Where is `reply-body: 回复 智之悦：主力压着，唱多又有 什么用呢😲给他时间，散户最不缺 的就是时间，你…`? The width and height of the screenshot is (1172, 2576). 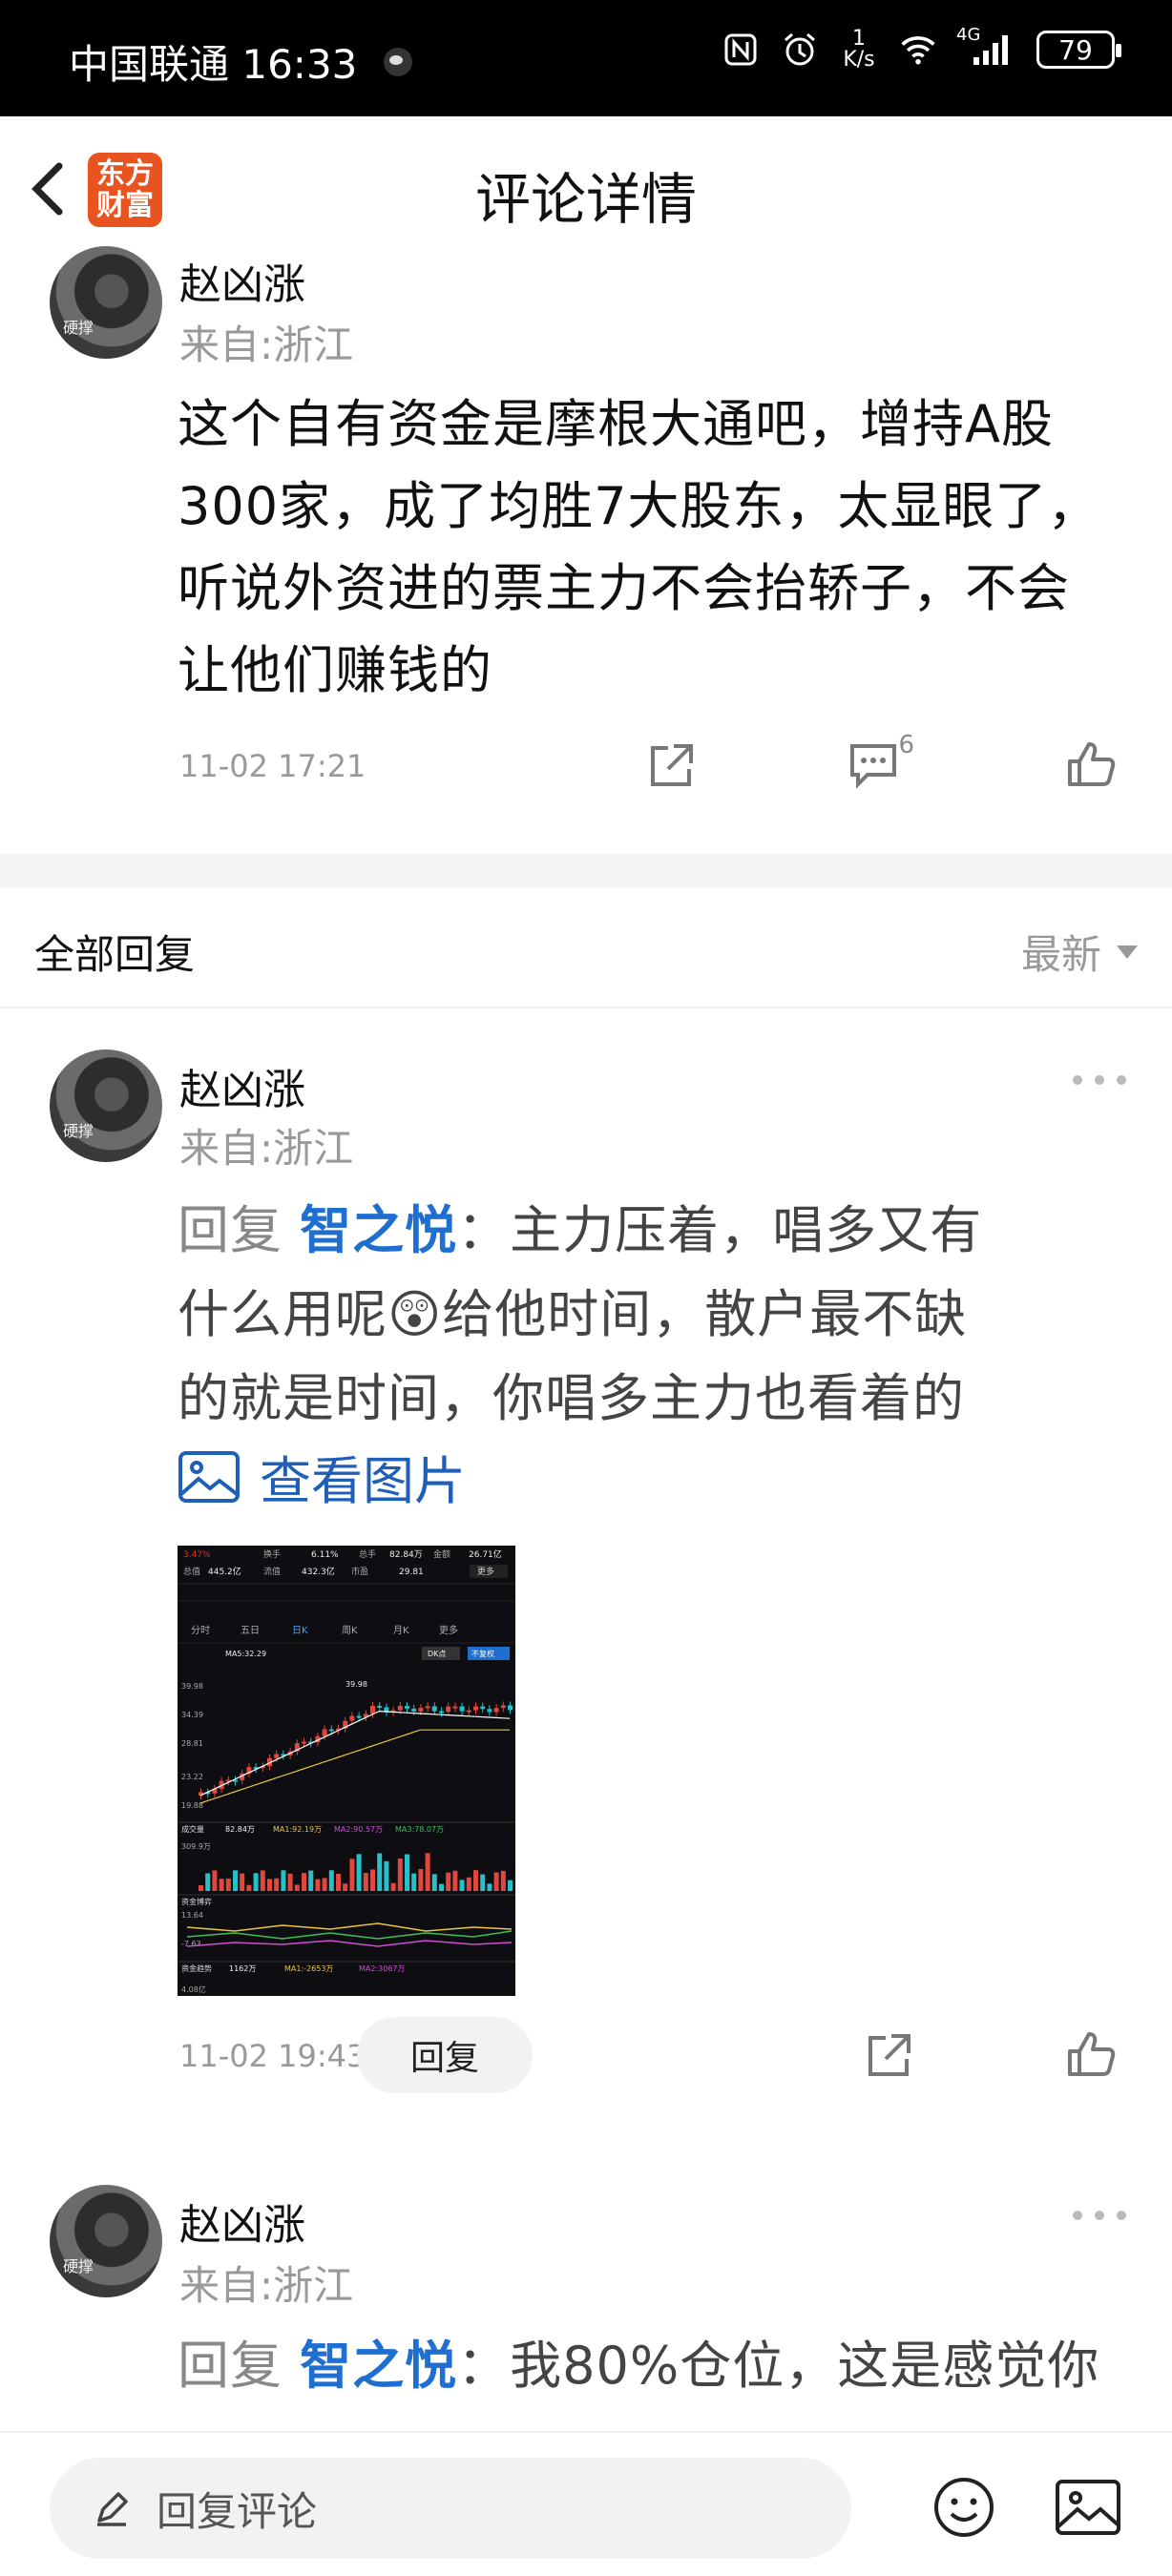
reply-body: 回复 智之悦：主力压着，唱多又有 什么用呢😲给他时间，散户最不缺 的就是时间，你… is located at coordinates (655, 1315).